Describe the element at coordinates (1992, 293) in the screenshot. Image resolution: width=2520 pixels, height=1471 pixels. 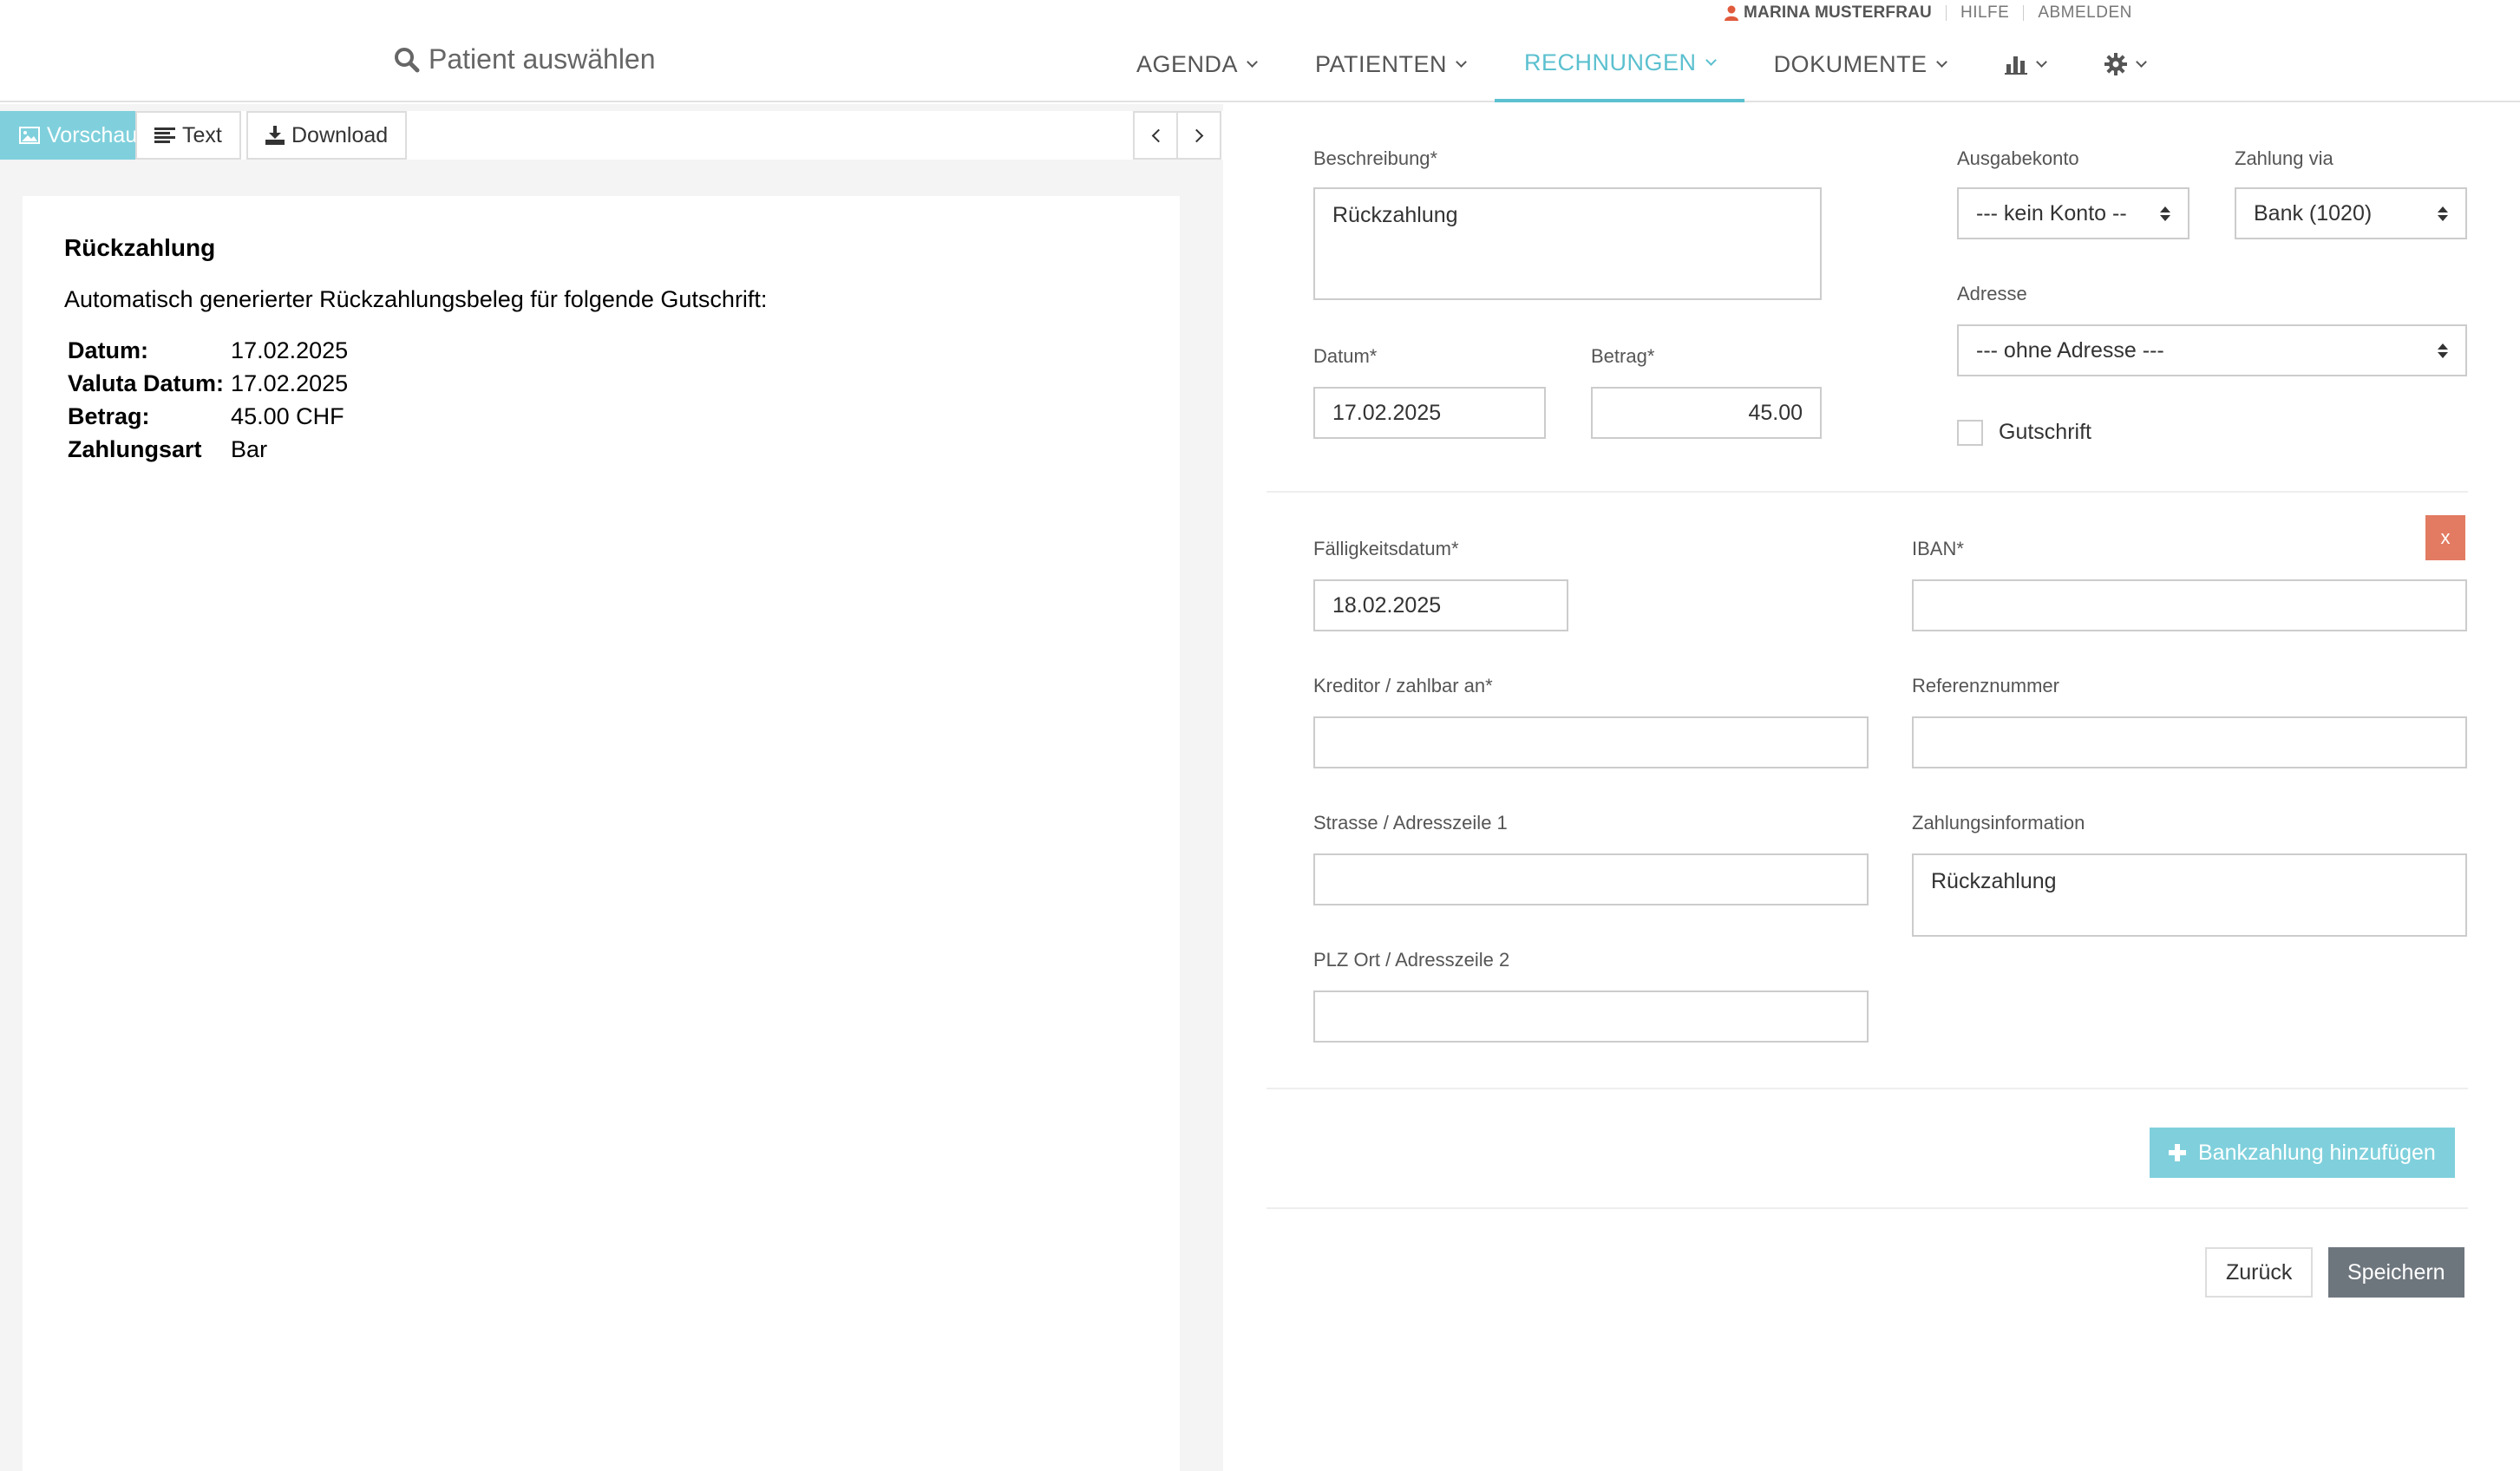
I see `adresse-label: Adresse` at that location.